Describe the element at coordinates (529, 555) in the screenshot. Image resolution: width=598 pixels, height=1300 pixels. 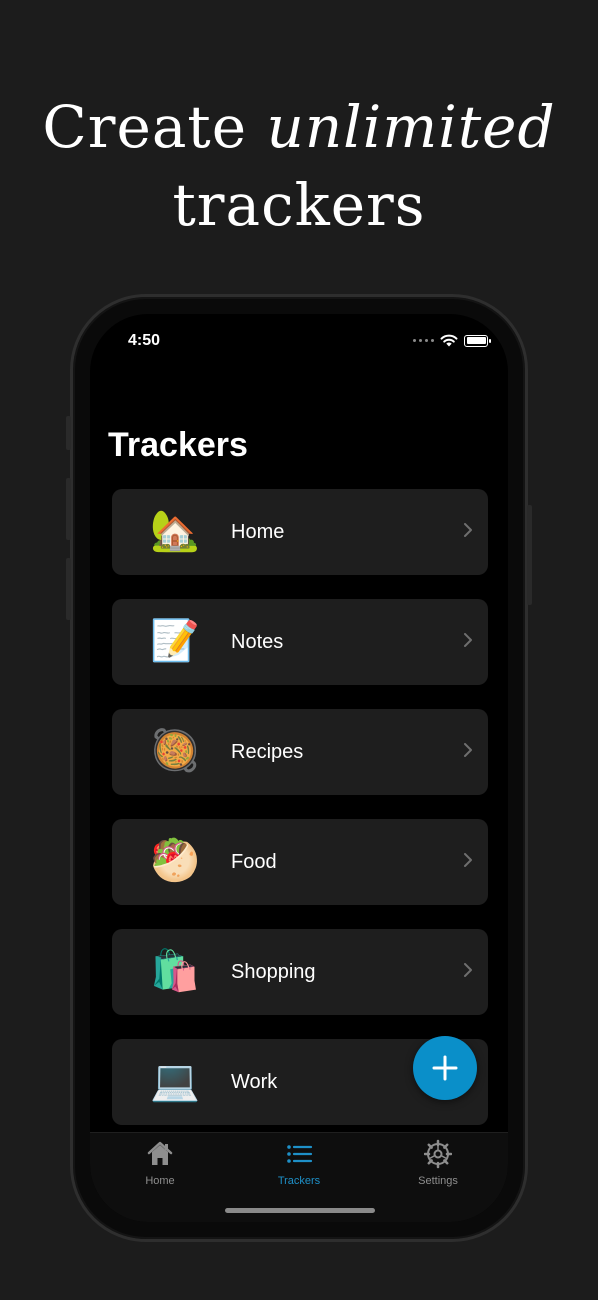
I see `side-button-power` at that location.